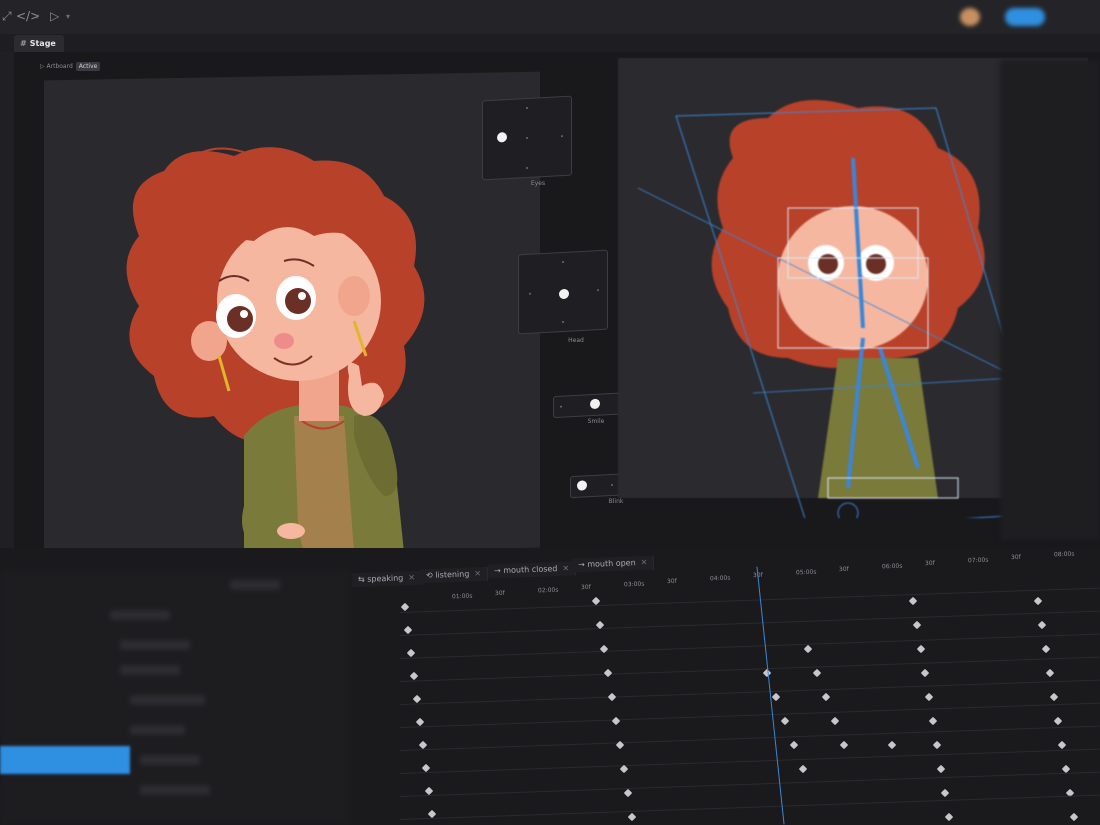  What do you see at coordinates (298, 301) in the screenshot?
I see `pupil-right` at bounding box center [298, 301].